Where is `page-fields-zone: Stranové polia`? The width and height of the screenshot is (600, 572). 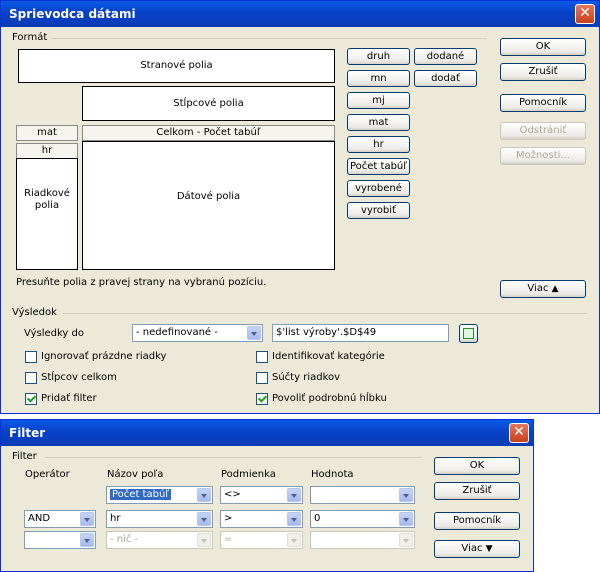
page-fields-zone: Stranové polia is located at coordinates (176, 66).